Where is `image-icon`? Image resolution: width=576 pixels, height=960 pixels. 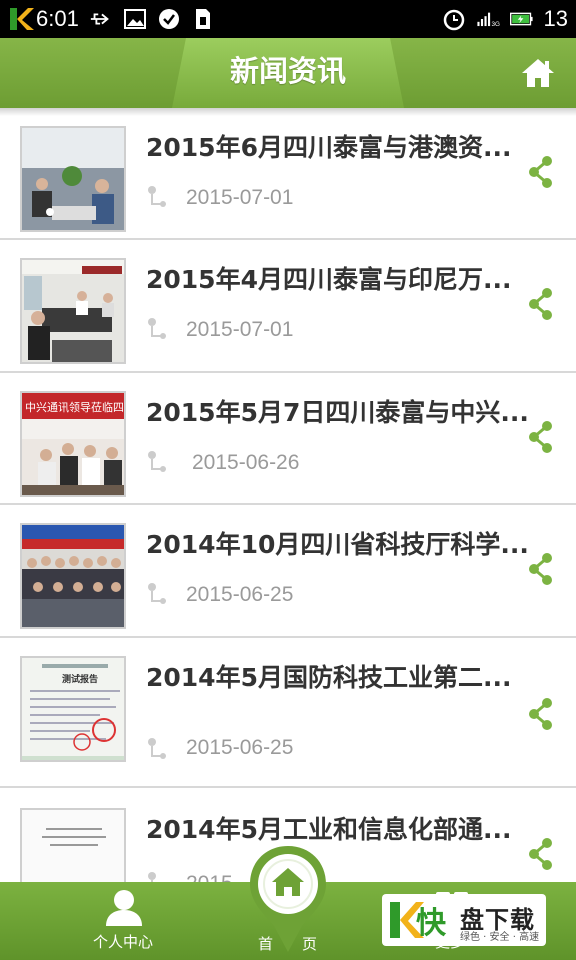
image-icon is located at coordinates (135, 19).